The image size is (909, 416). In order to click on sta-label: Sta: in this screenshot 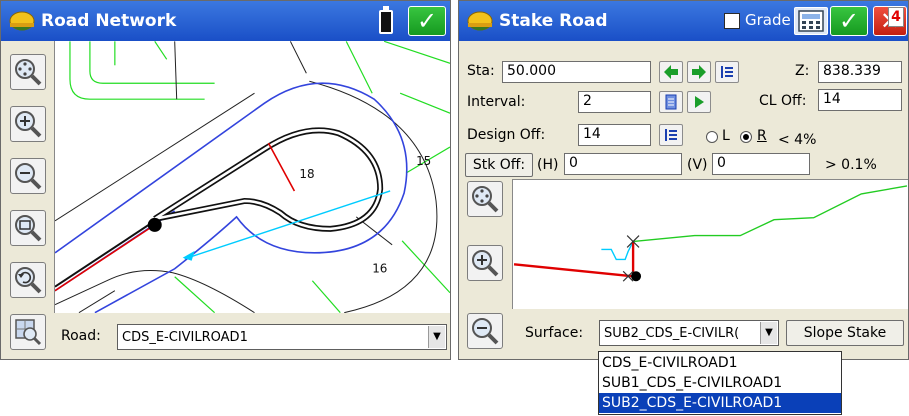, I will do `click(481, 71)`.